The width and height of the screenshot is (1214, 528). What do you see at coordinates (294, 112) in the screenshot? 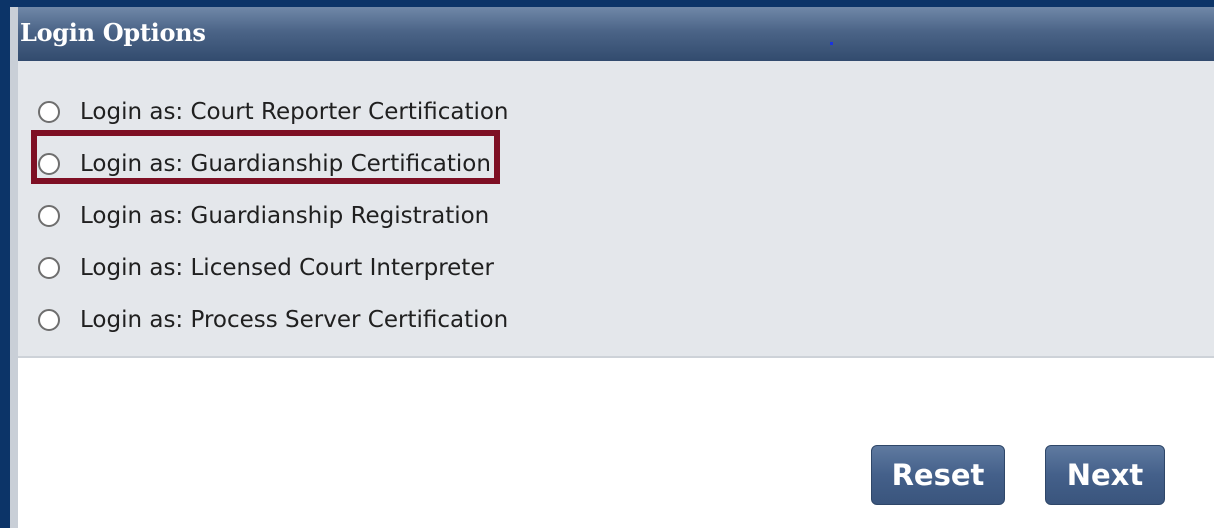
I see `option-label: Login as: Court Reporter Certification` at bounding box center [294, 112].